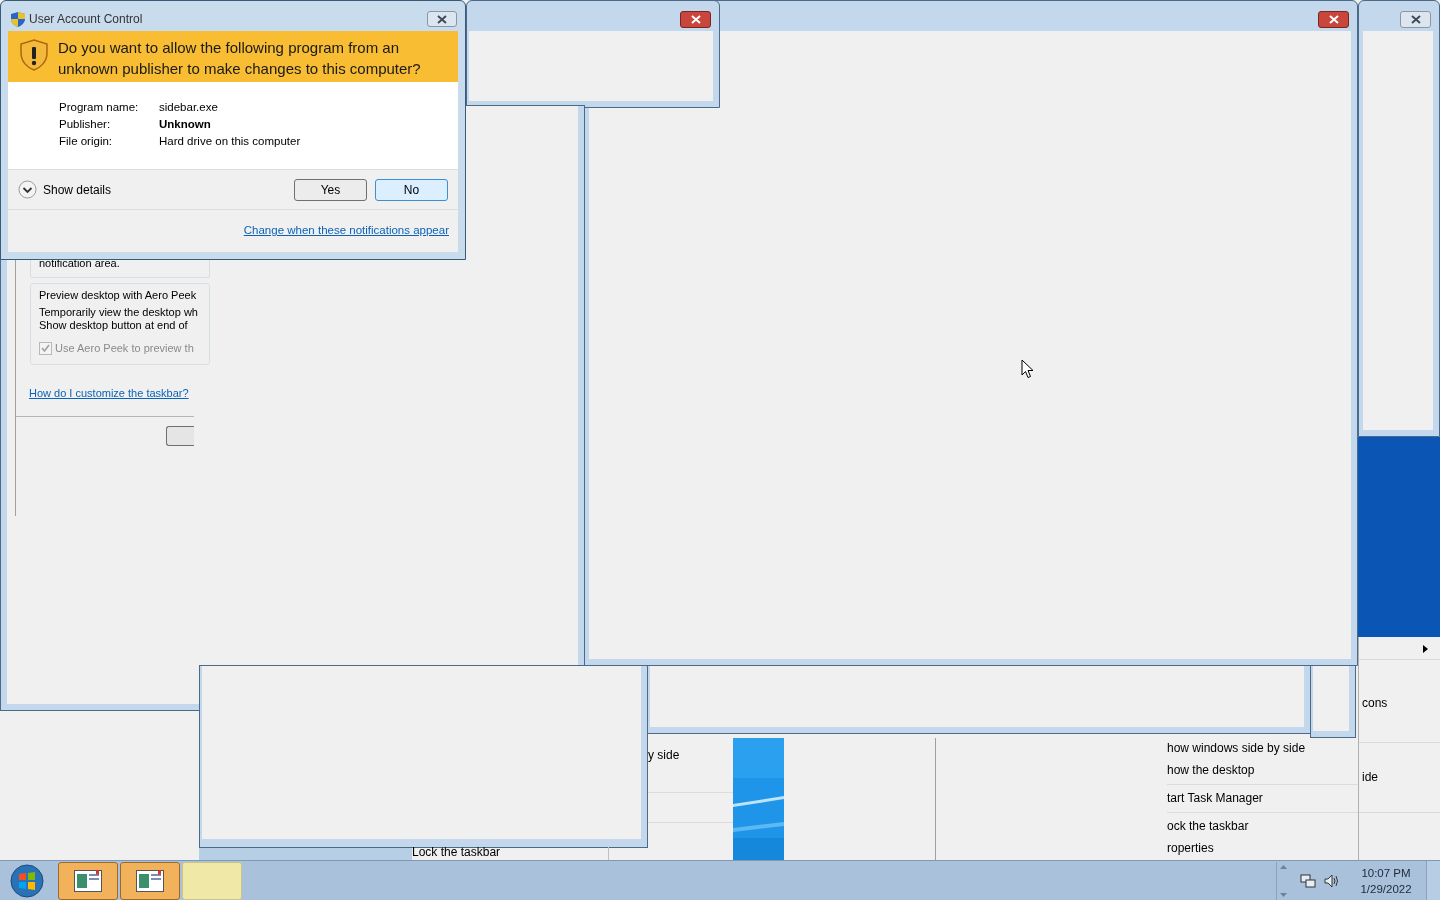  What do you see at coordinates (27, 189) in the screenshot?
I see `chevron-down-icon` at bounding box center [27, 189].